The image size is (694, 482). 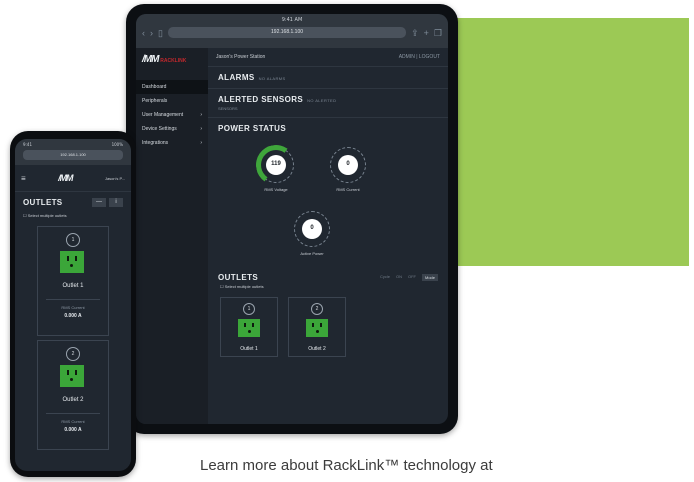 I want to click on cycle-button: Cycle, so click(x=385, y=277).